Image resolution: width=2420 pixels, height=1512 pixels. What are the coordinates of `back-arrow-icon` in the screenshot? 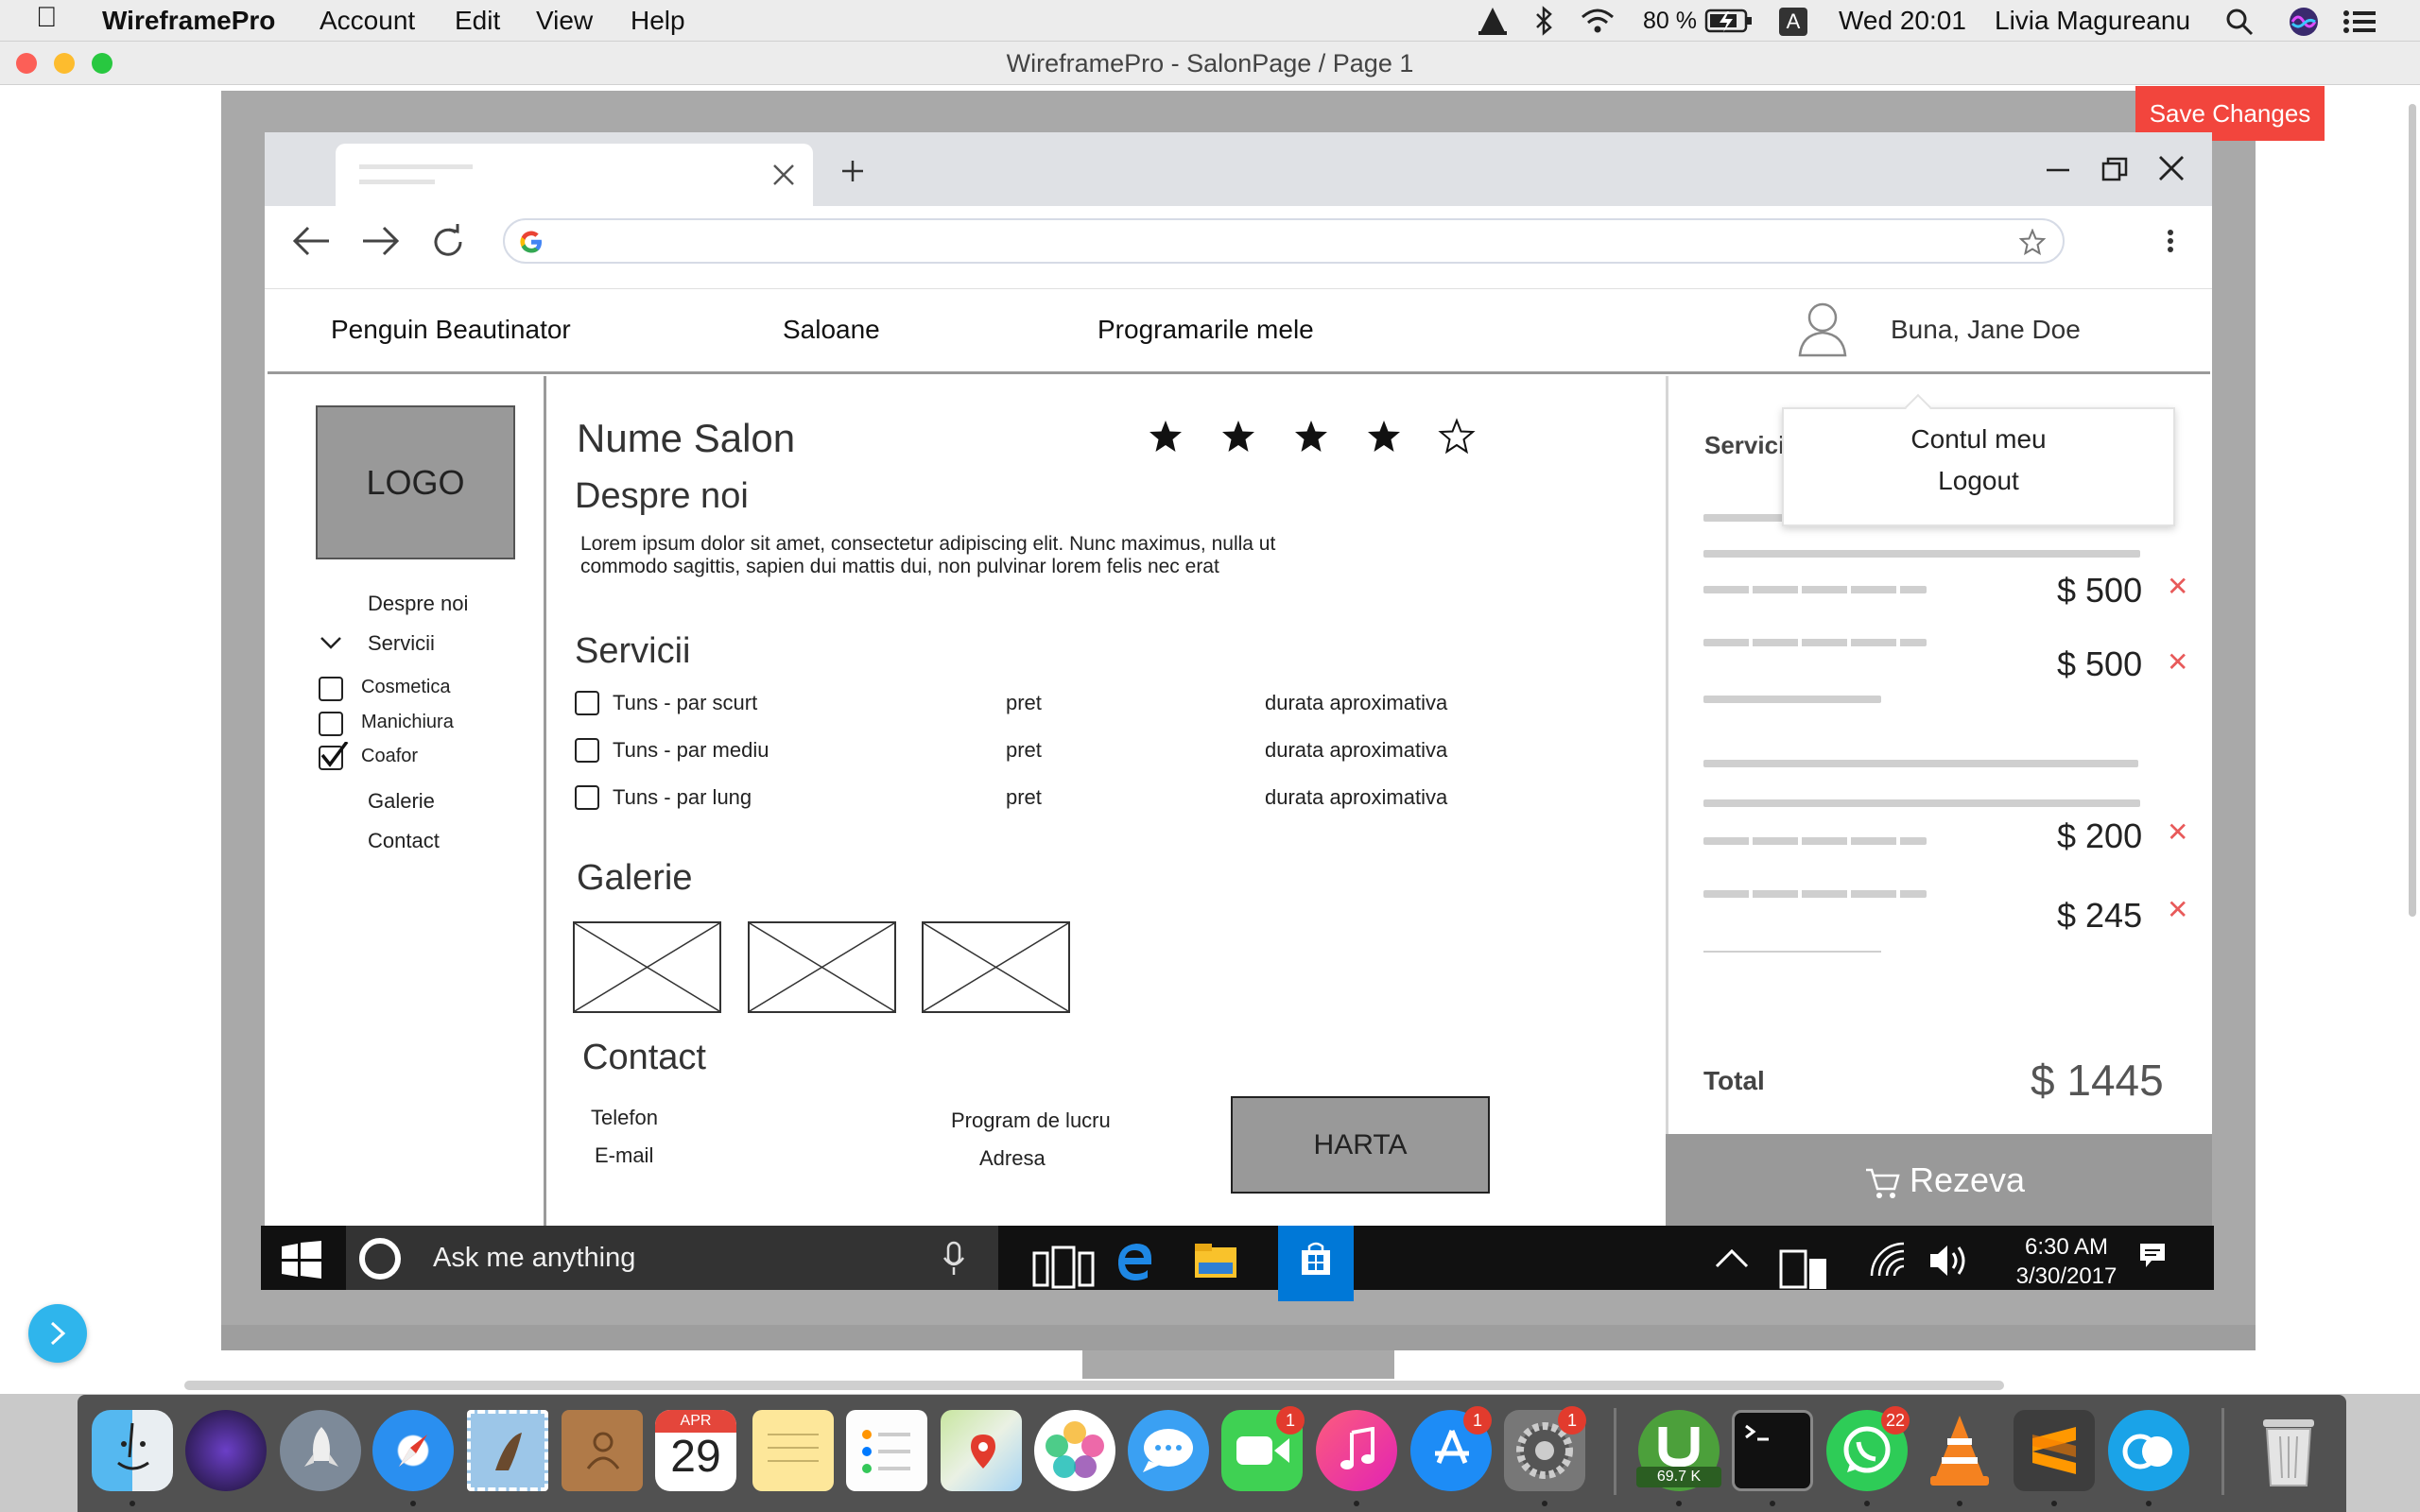 It's located at (312, 241).